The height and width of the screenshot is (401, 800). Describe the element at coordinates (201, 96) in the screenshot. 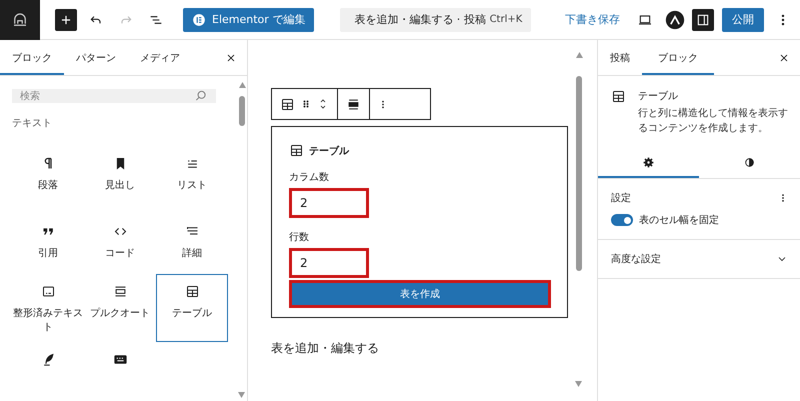

I see `search-icon` at that location.